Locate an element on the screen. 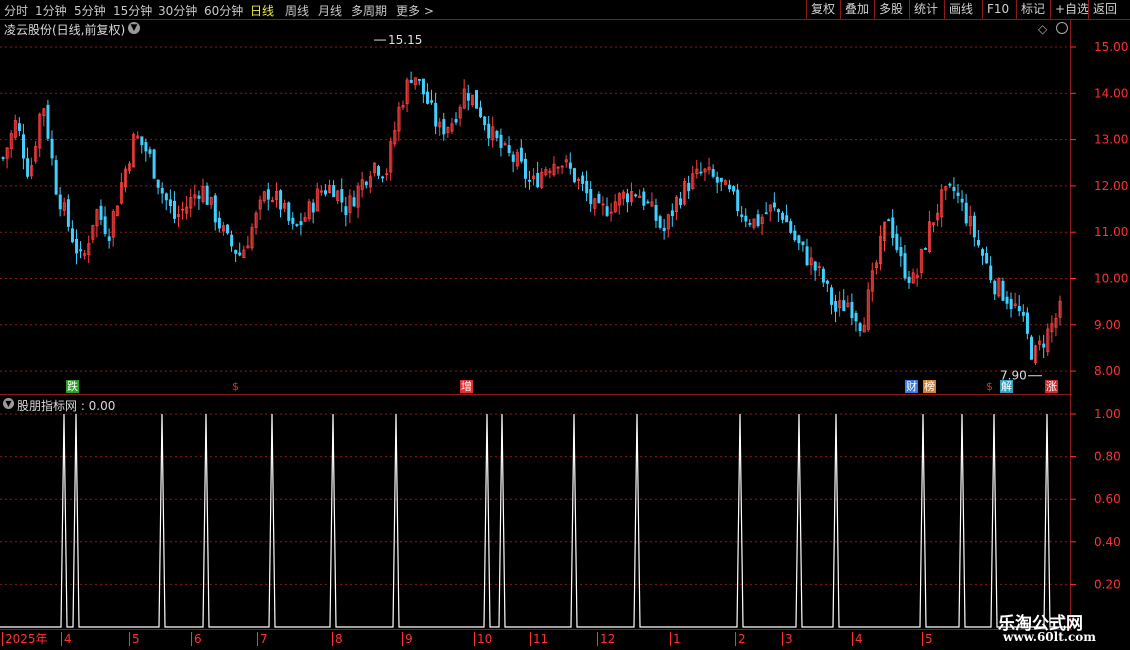  indicator-y-tick-label: 0.60 is located at coordinates (1107, 499).